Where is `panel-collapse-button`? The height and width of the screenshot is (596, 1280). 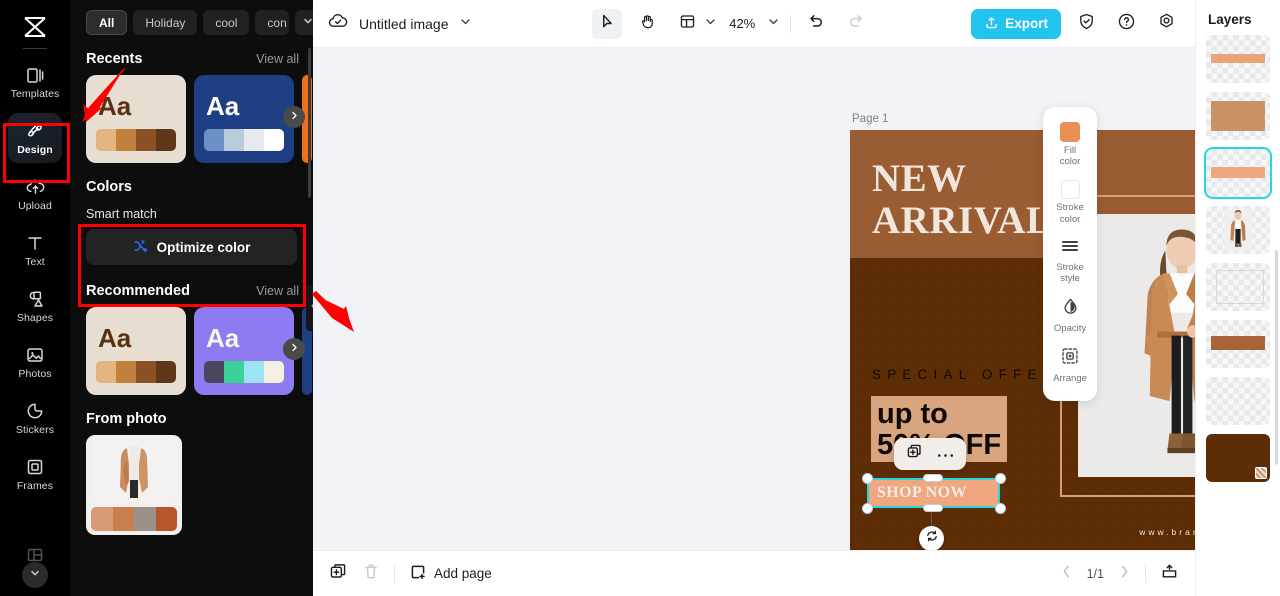
panel-collapse-button is located at coordinates (309, 308).